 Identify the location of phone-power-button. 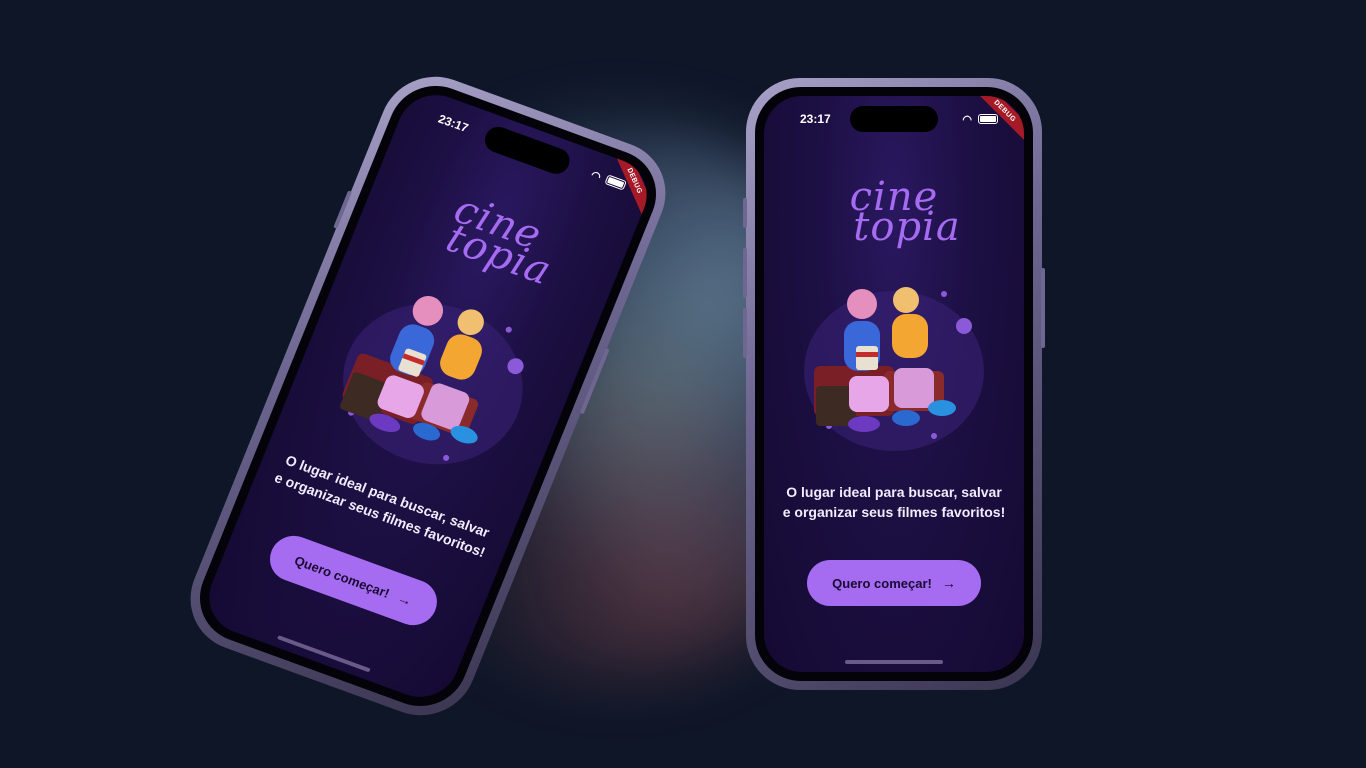
(1043, 308).